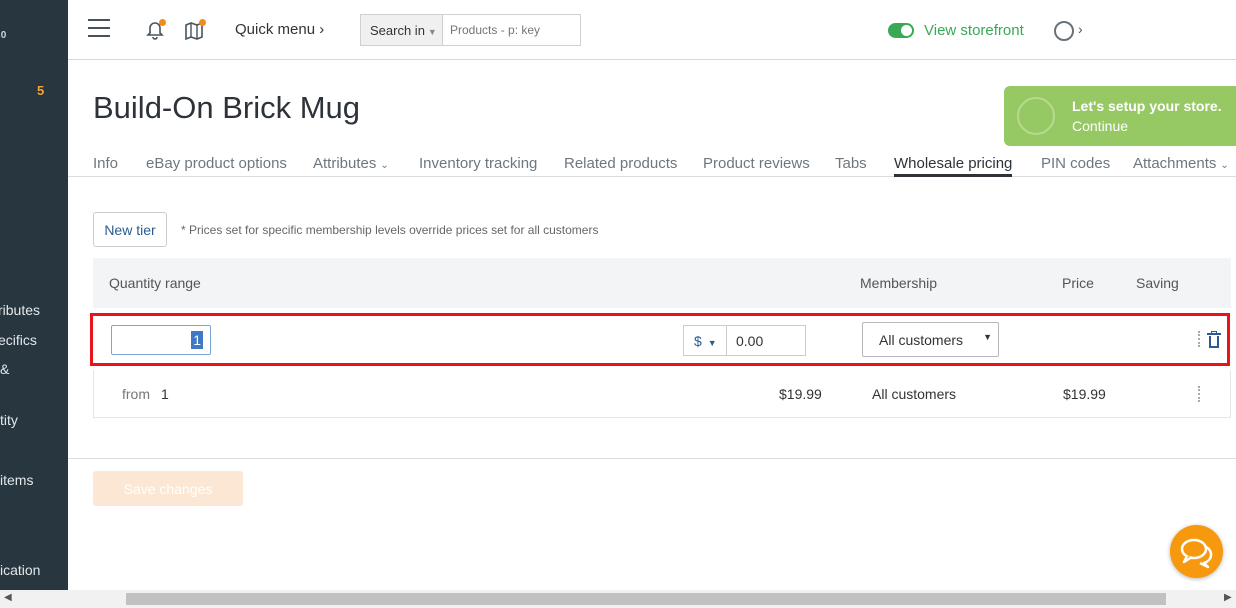  What do you see at coordinates (914, 394) in the screenshot?
I see `row-membership: All customers` at bounding box center [914, 394].